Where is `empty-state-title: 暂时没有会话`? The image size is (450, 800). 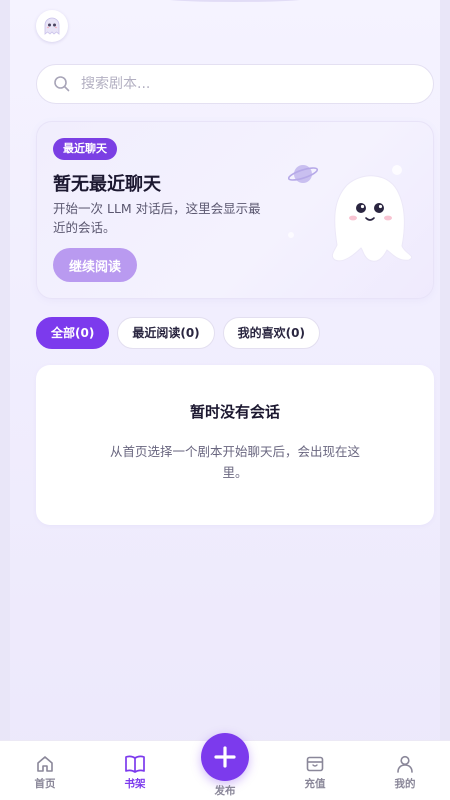 empty-state-title: 暂时没有会话 is located at coordinates (234, 412).